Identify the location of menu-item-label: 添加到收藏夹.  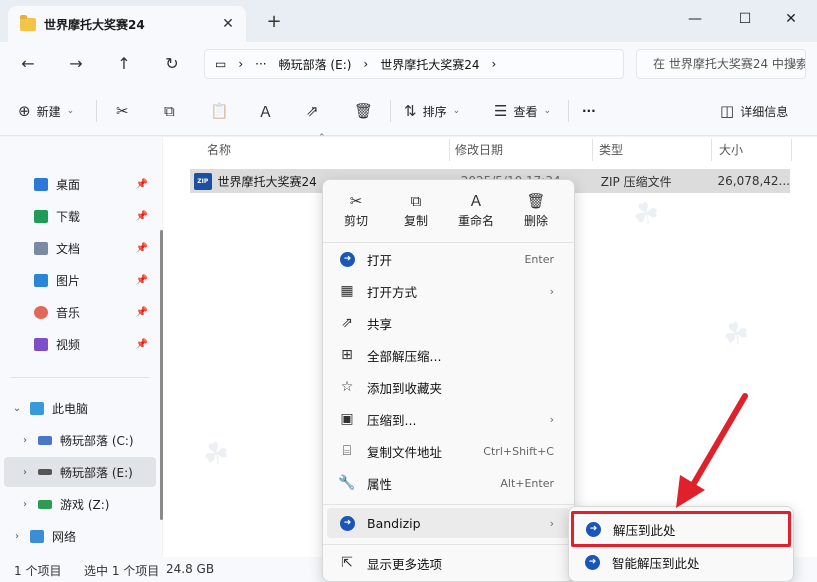
(405, 388).